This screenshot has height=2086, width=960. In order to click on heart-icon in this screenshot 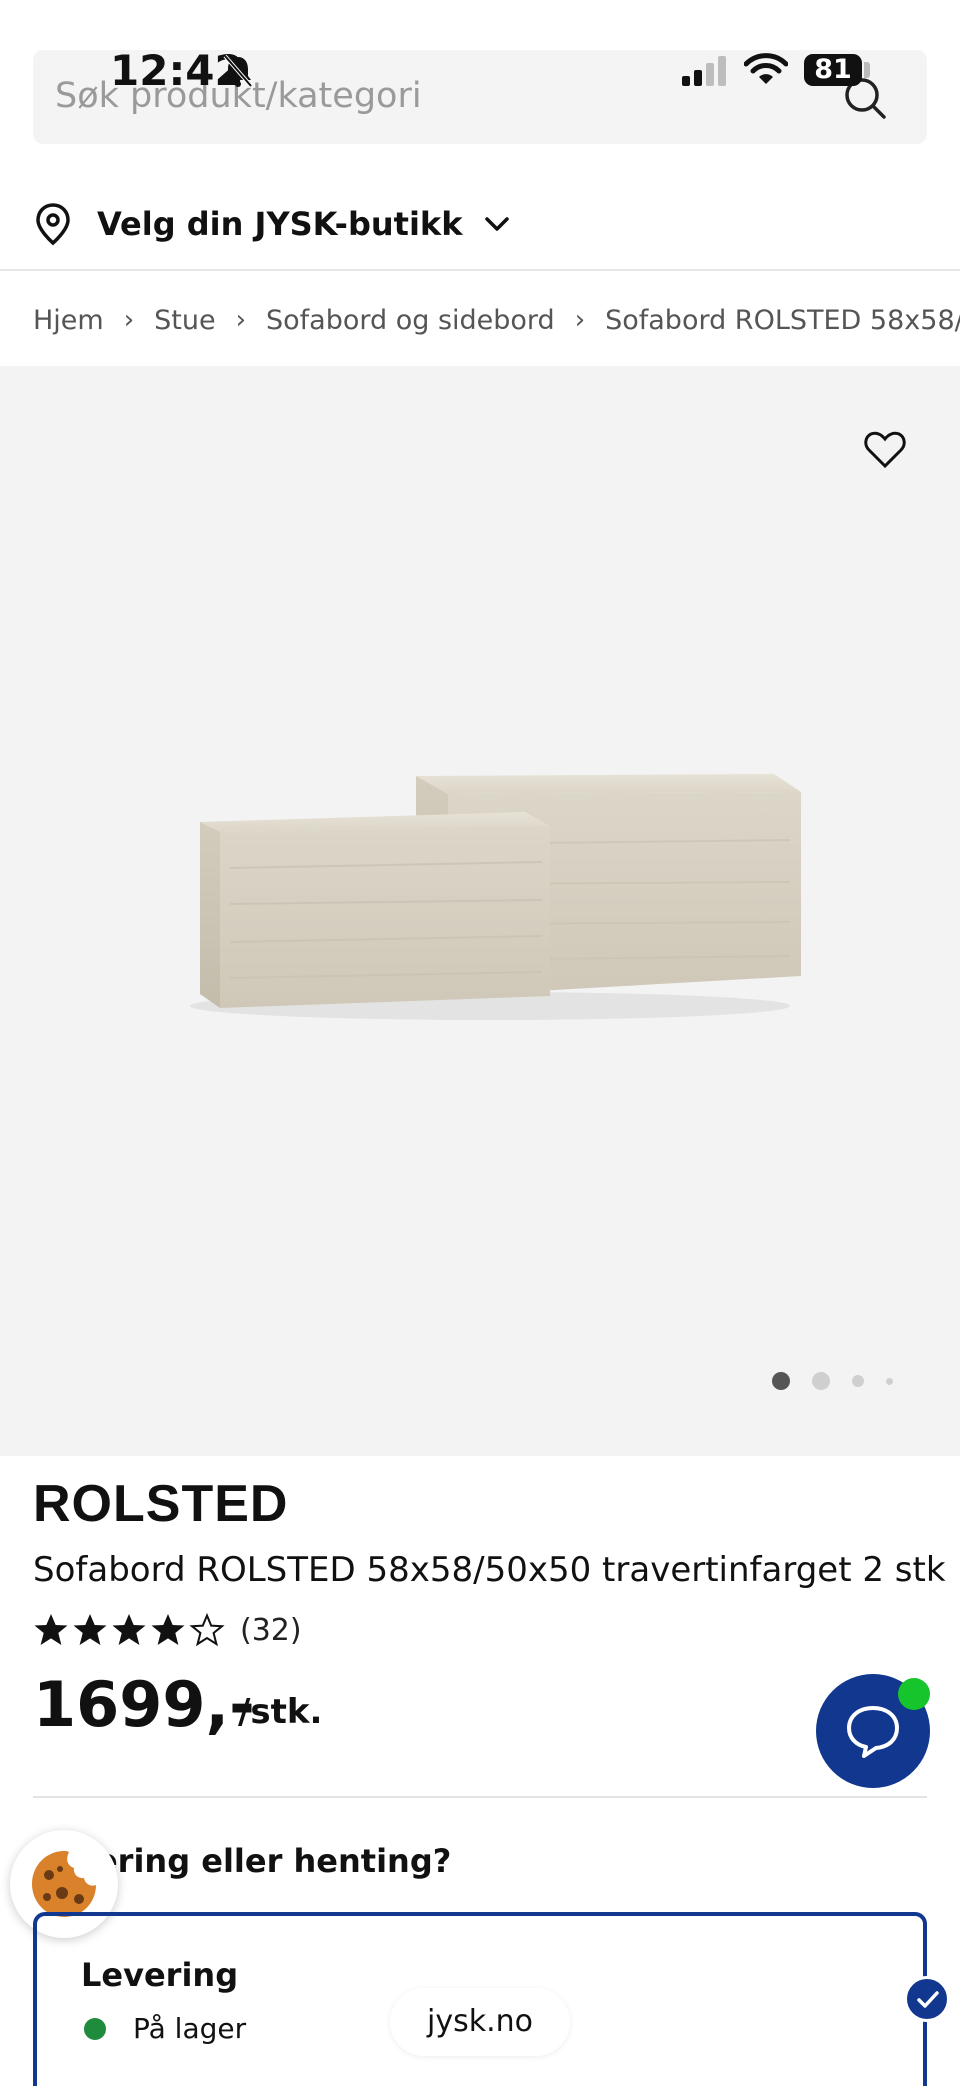, I will do `click(885, 450)`.